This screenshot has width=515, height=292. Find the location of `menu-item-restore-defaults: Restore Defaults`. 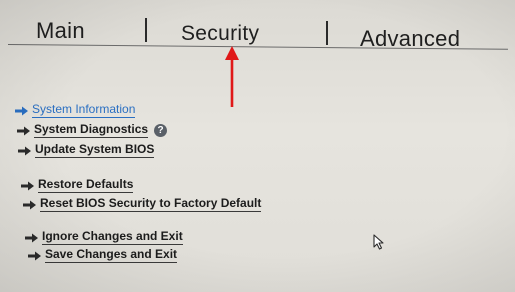

menu-item-restore-defaults: Restore Defaults is located at coordinates (77, 185).